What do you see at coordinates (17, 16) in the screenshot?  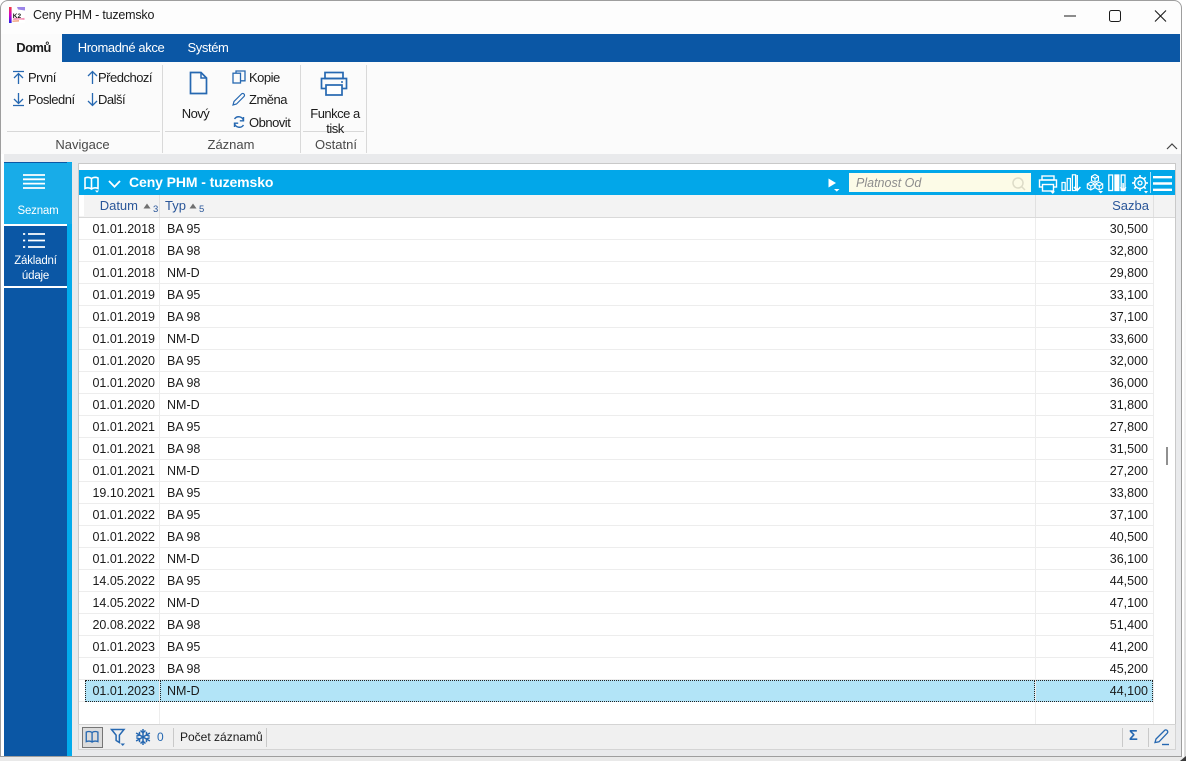 I see `svg-text: K2` at bounding box center [17, 16].